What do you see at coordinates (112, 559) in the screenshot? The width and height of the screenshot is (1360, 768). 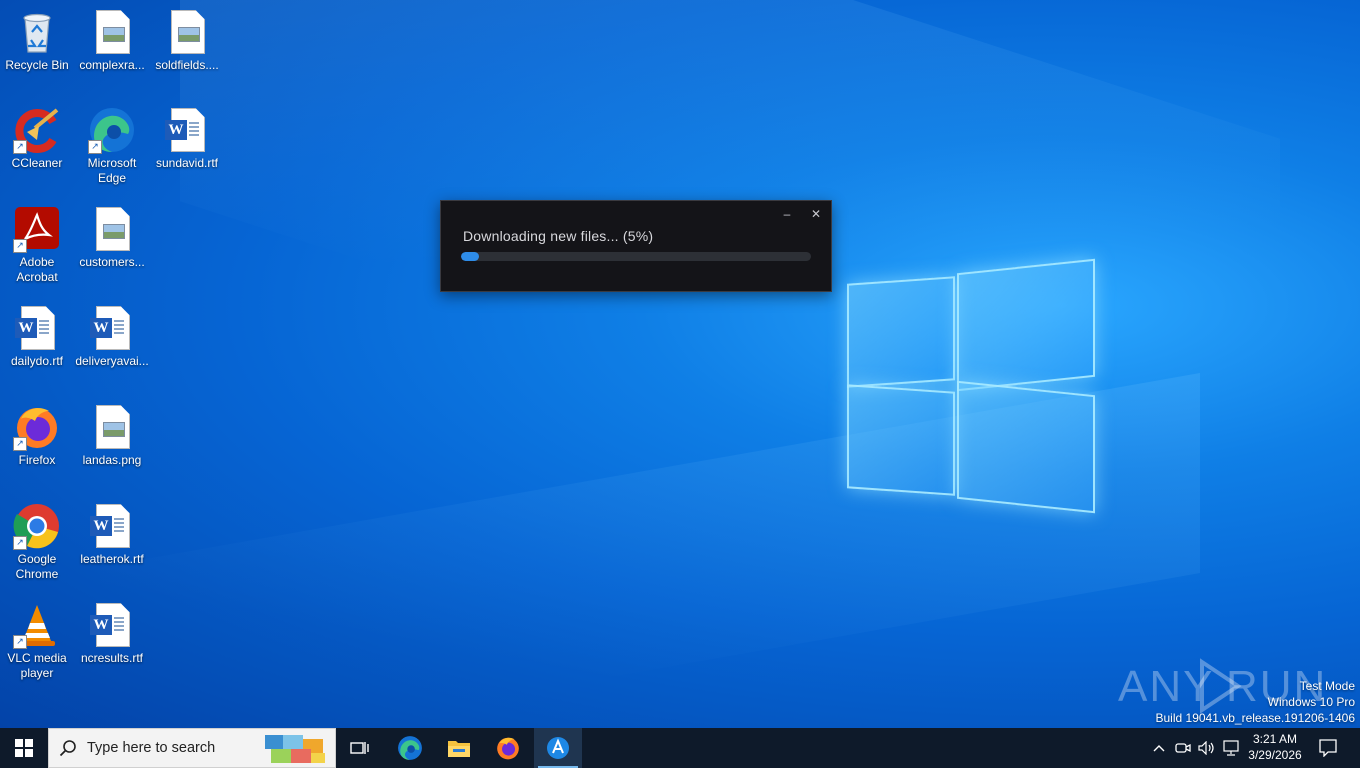 I see `desktop-icon-label: leatherok.rtf` at bounding box center [112, 559].